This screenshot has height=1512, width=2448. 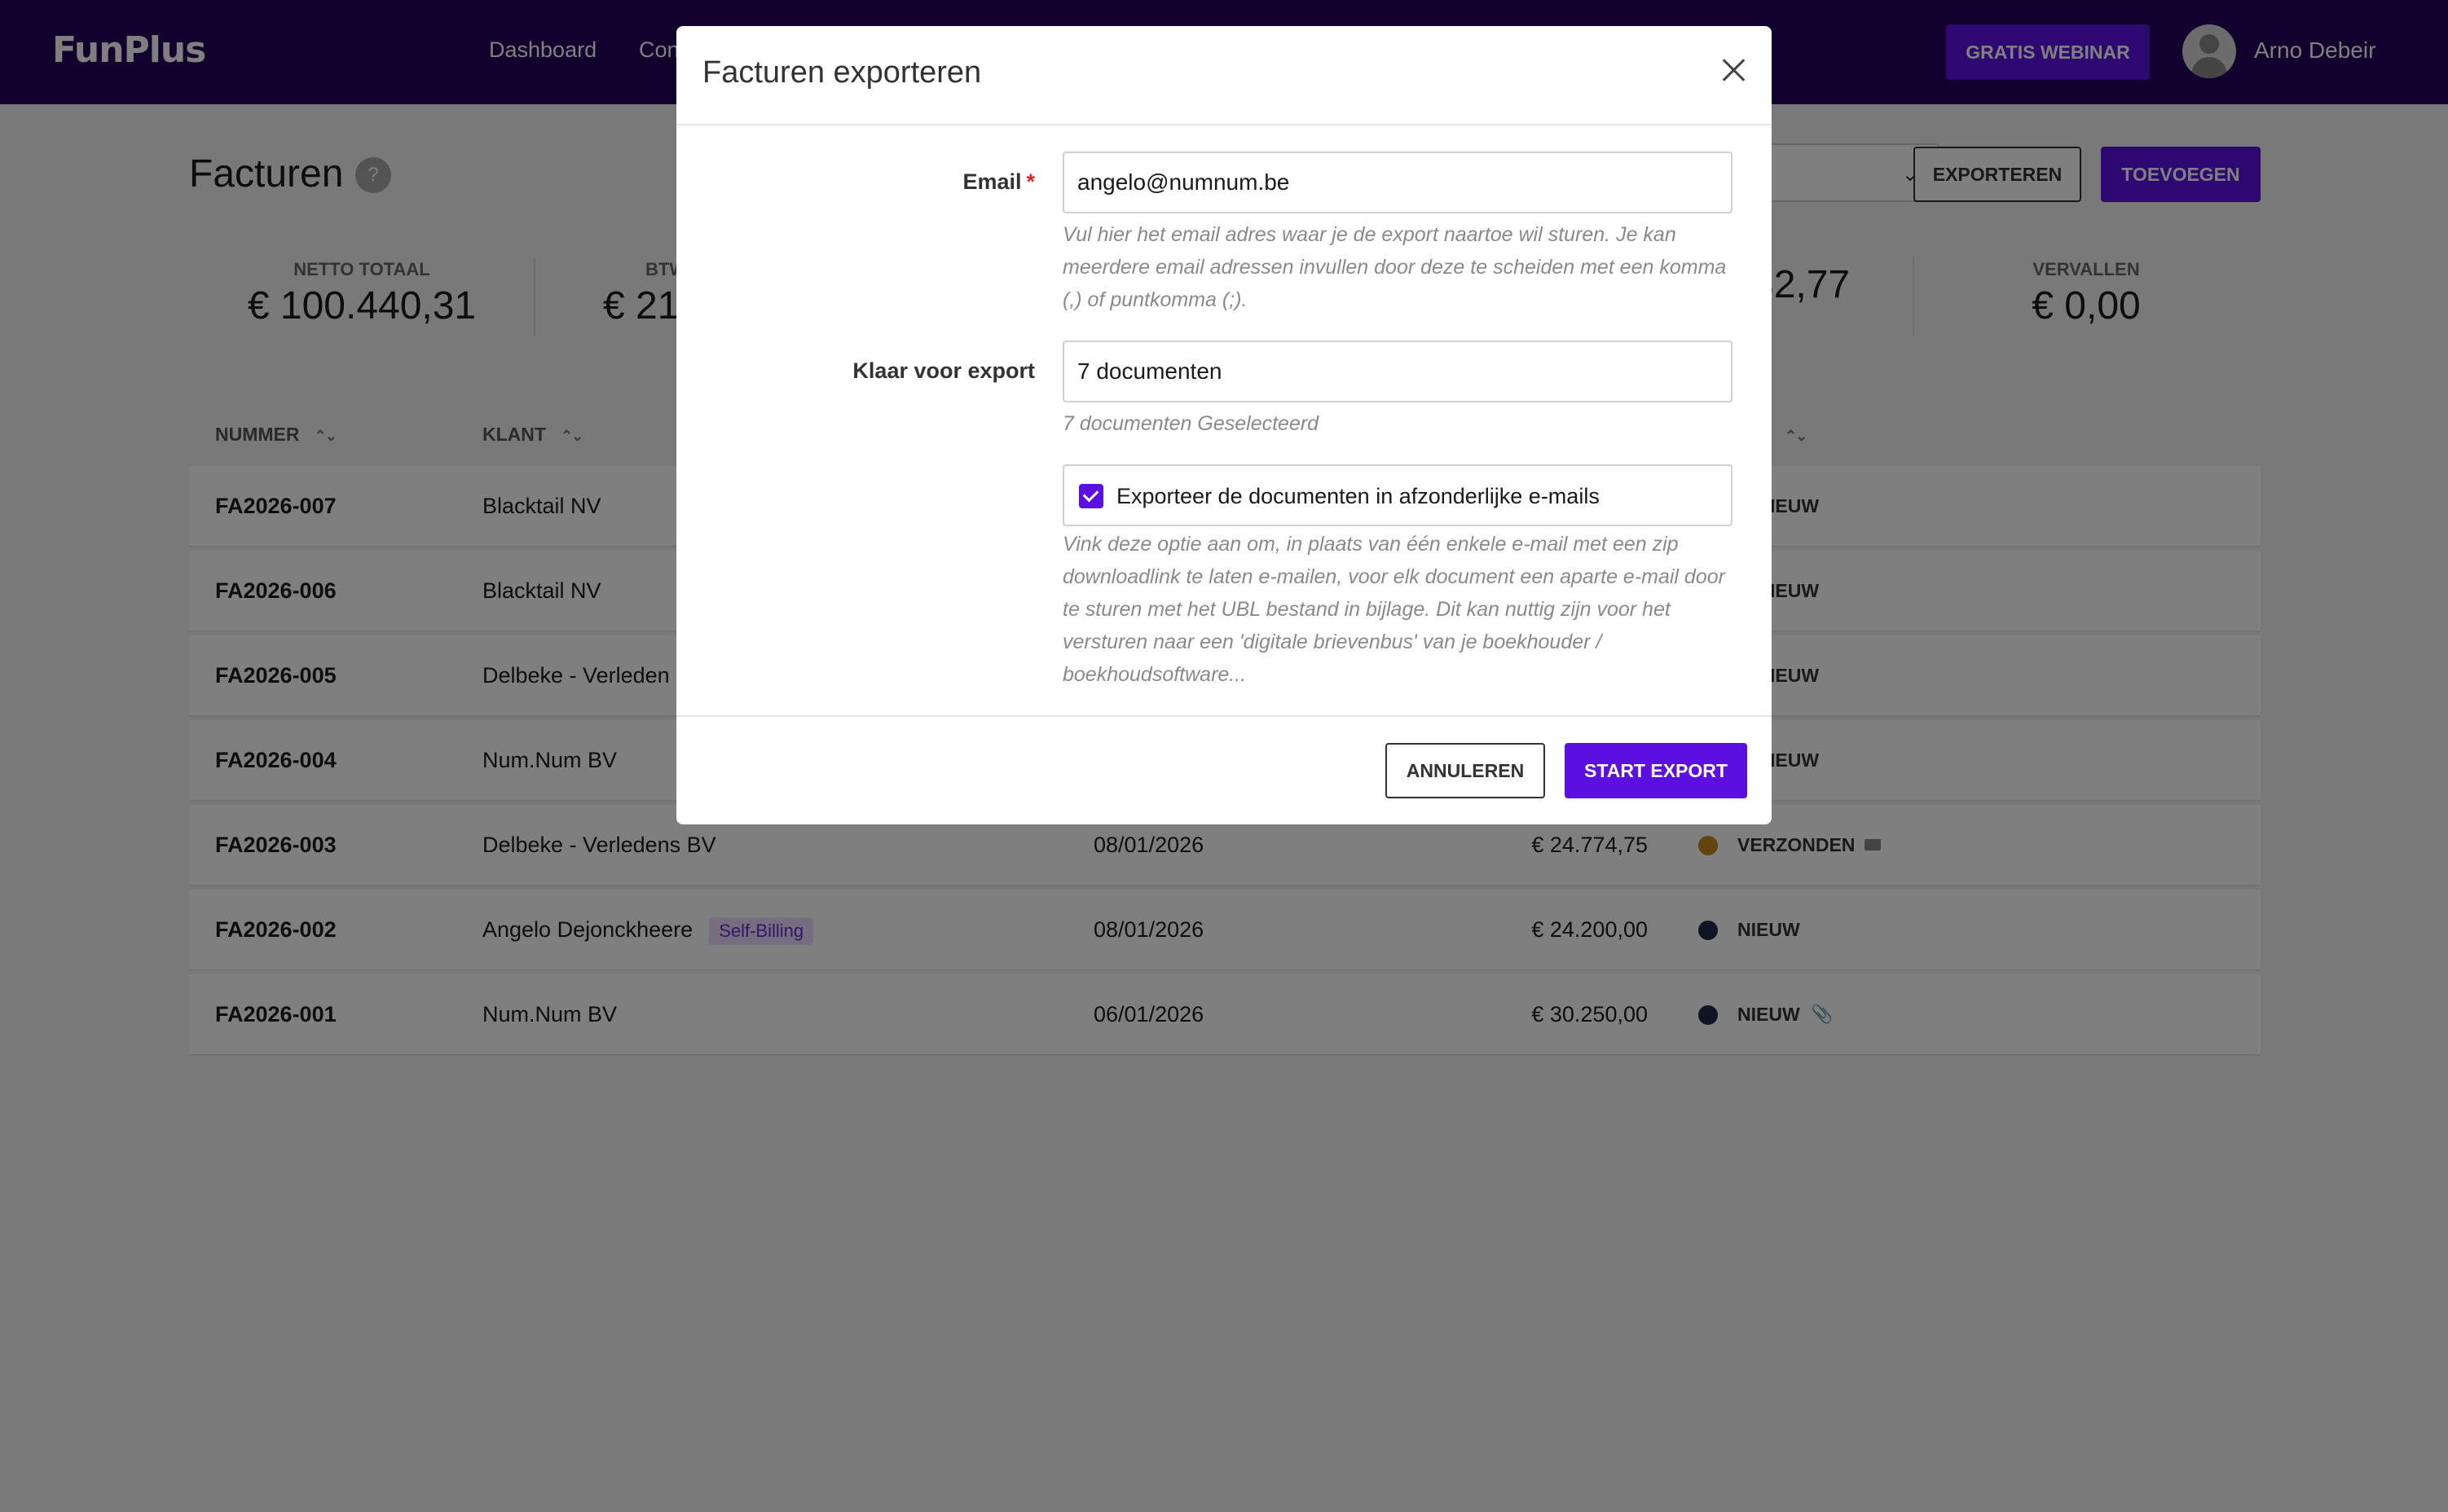 I want to click on ready-for-export-field, so click(x=1398, y=371).